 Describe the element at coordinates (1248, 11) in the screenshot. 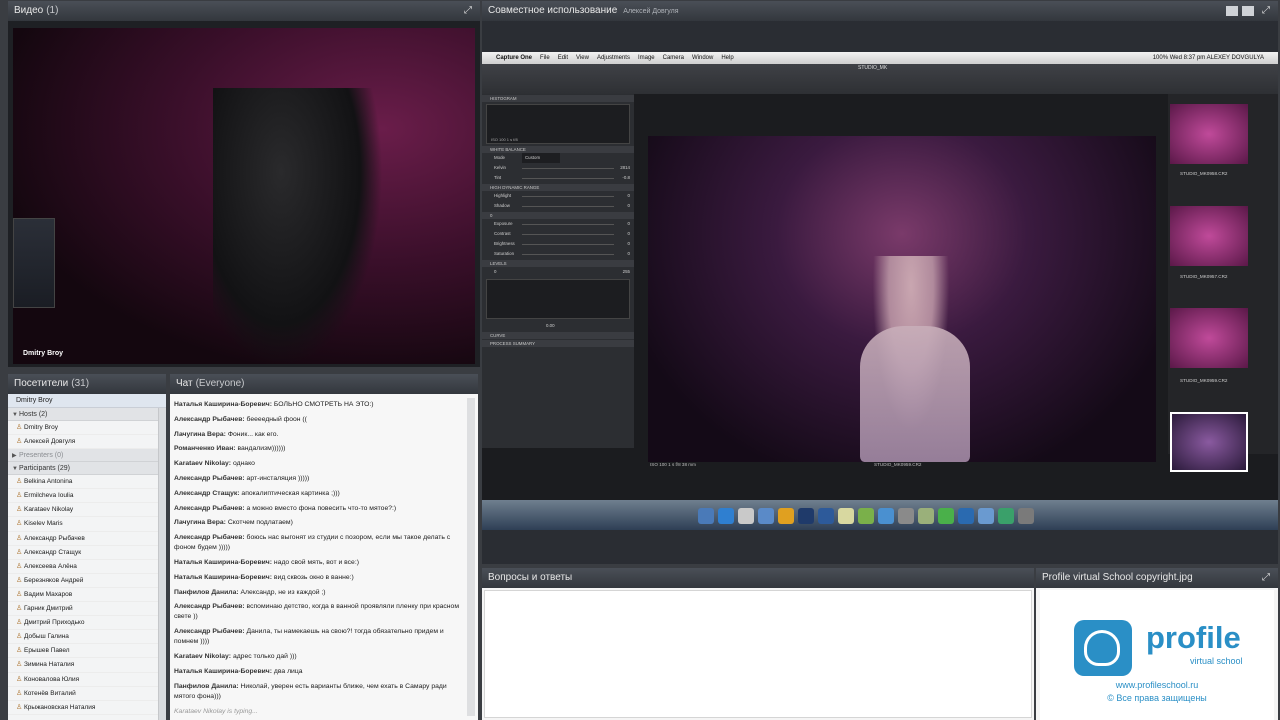

I see `window-restore-icon` at that location.